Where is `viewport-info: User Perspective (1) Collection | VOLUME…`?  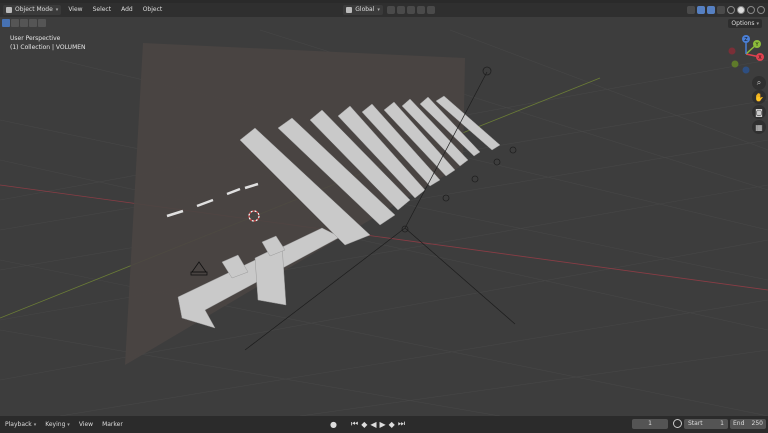
viewport-info: User Perspective (1) Collection | VOLUME… is located at coordinates (48, 43).